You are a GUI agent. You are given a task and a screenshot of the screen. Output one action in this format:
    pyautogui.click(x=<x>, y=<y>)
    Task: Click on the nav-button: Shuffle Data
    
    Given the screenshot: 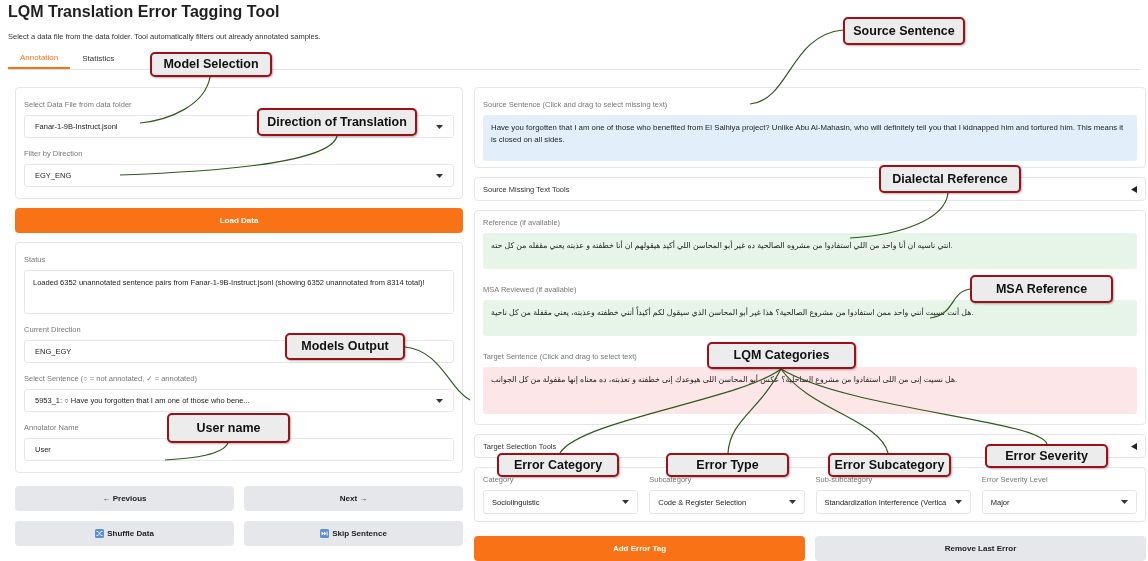 What is the action you would take?
    pyautogui.click(x=124, y=533)
    